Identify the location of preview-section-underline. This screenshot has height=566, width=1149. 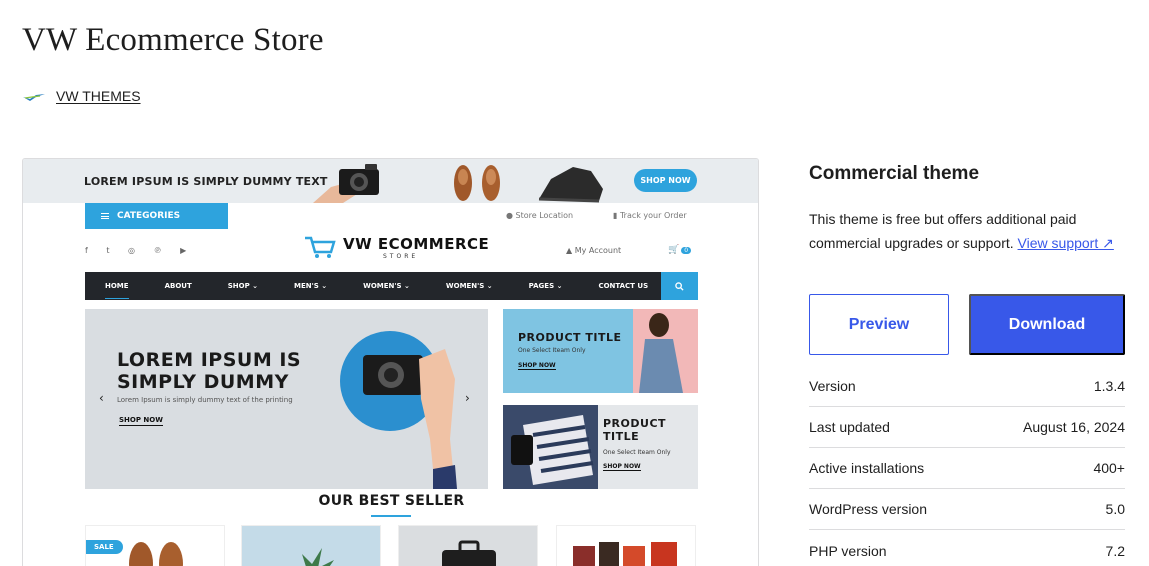
(391, 516).